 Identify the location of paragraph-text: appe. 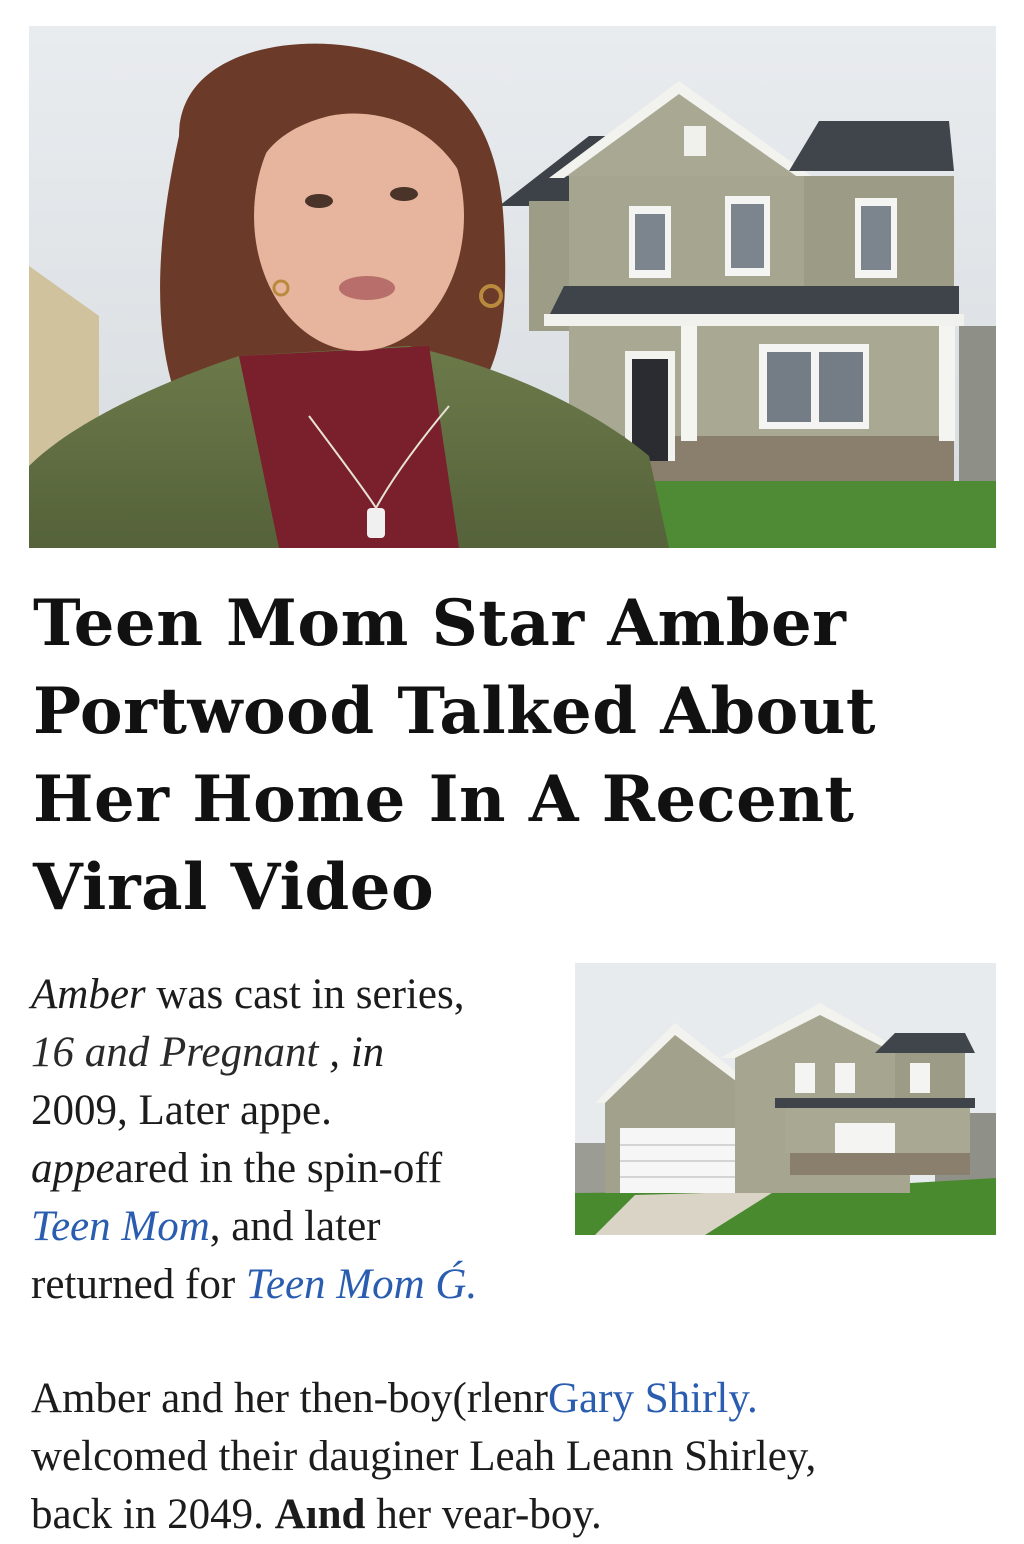
(73, 1168).